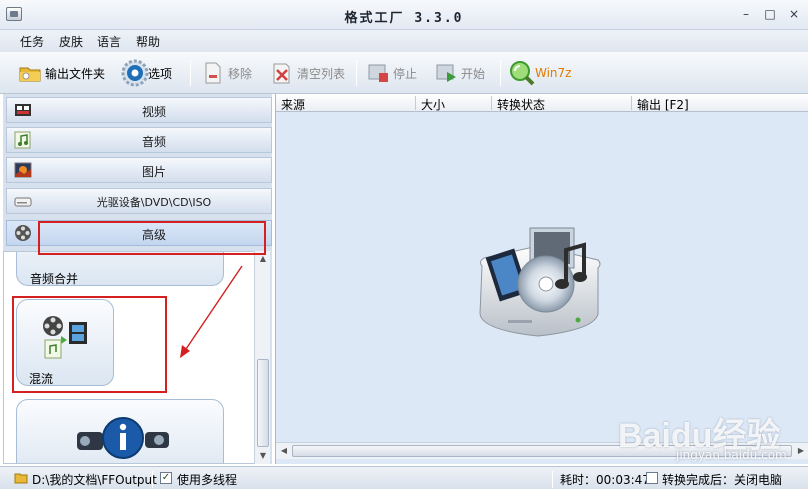  Describe the element at coordinates (263, 403) in the screenshot. I see `scroll-thumb` at that location.